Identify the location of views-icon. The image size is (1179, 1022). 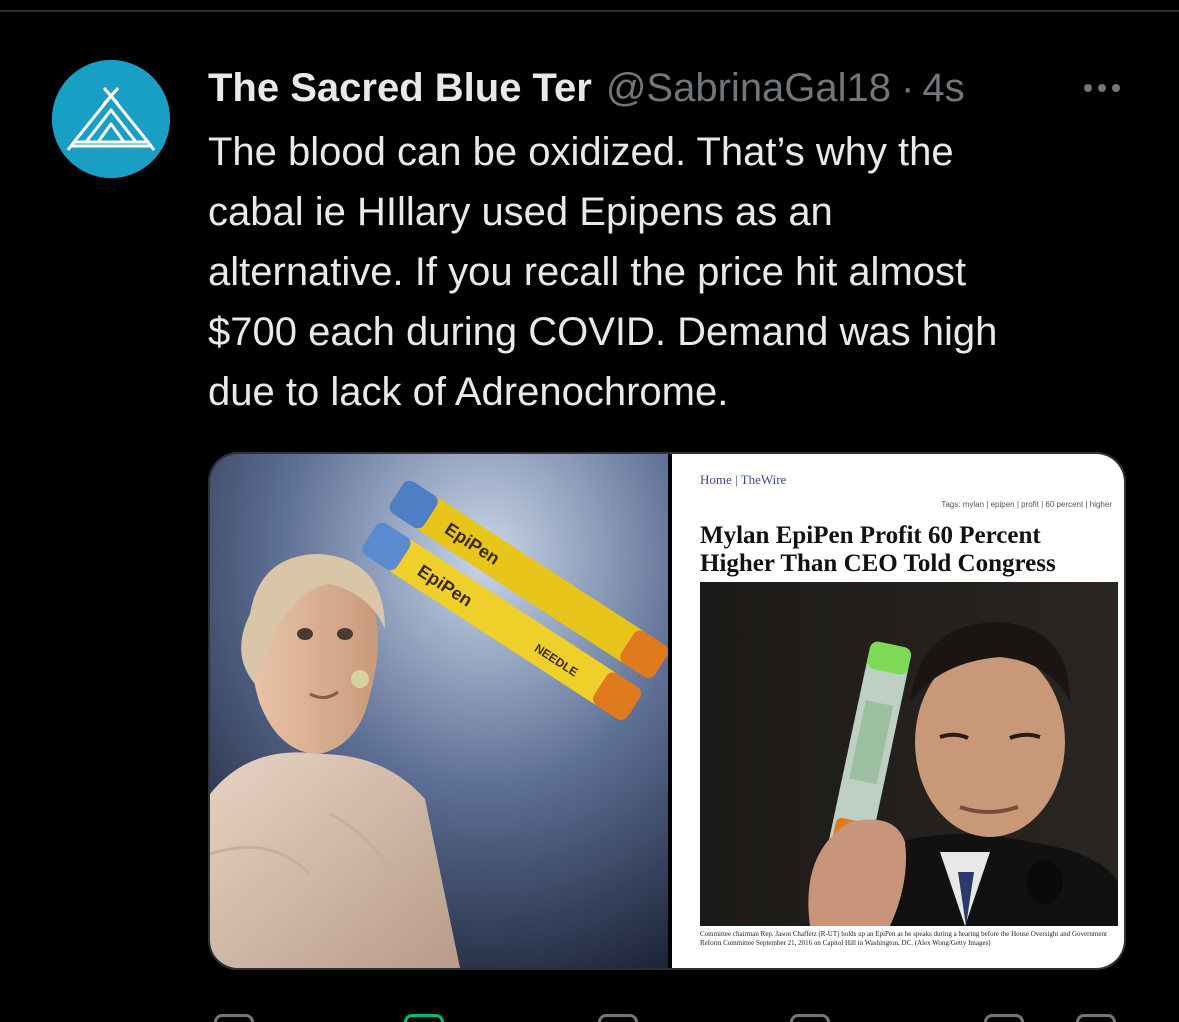
(810, 1016).